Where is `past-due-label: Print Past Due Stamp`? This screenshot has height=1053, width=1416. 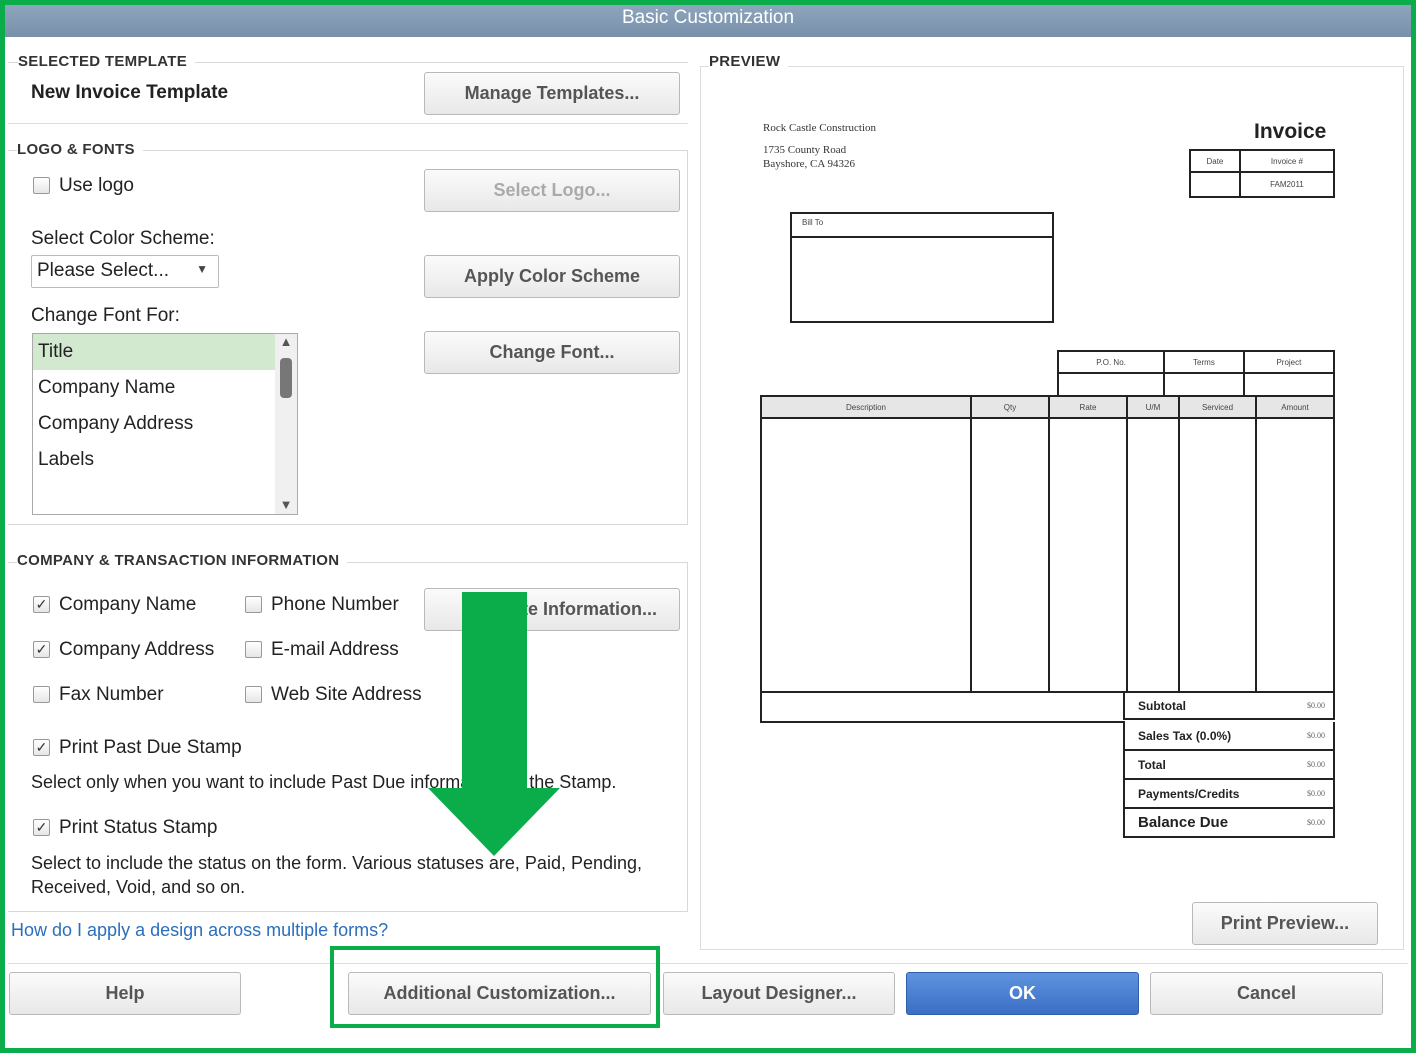 past-due-label: Print Past Due Stamp is located at coordinates (150, 747).